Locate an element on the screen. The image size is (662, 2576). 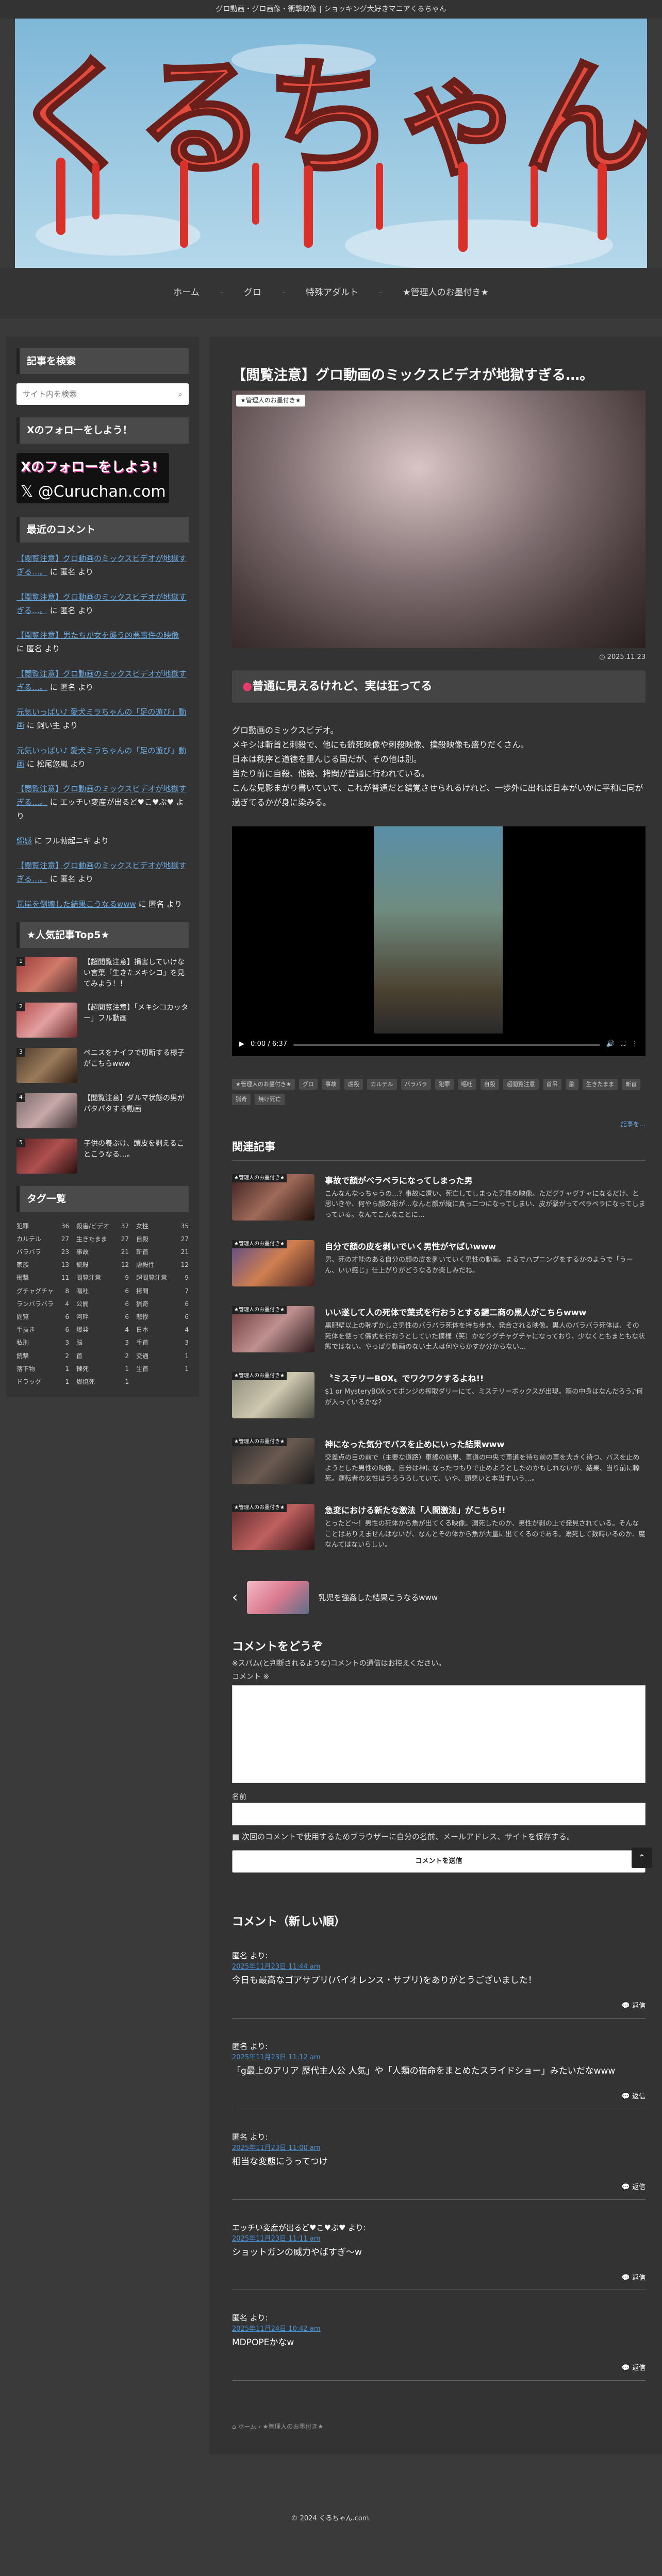
tag-name: 脳 is located at coordinates (79, 1343).